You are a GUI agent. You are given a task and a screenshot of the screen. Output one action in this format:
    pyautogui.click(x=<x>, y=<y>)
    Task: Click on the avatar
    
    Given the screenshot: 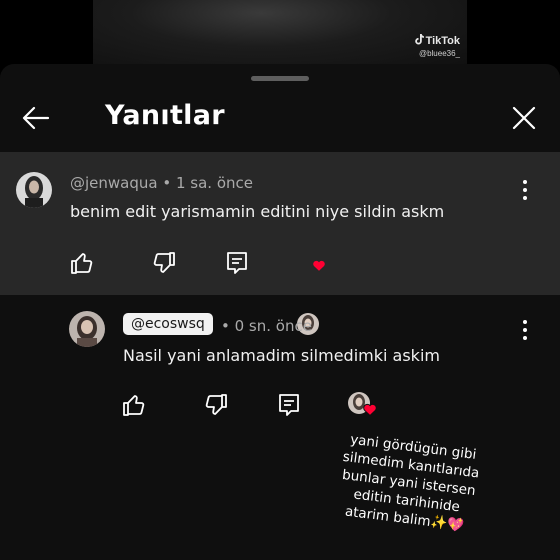 What is the action you would take?
    pyautogui.click(x=87, y=329)
    